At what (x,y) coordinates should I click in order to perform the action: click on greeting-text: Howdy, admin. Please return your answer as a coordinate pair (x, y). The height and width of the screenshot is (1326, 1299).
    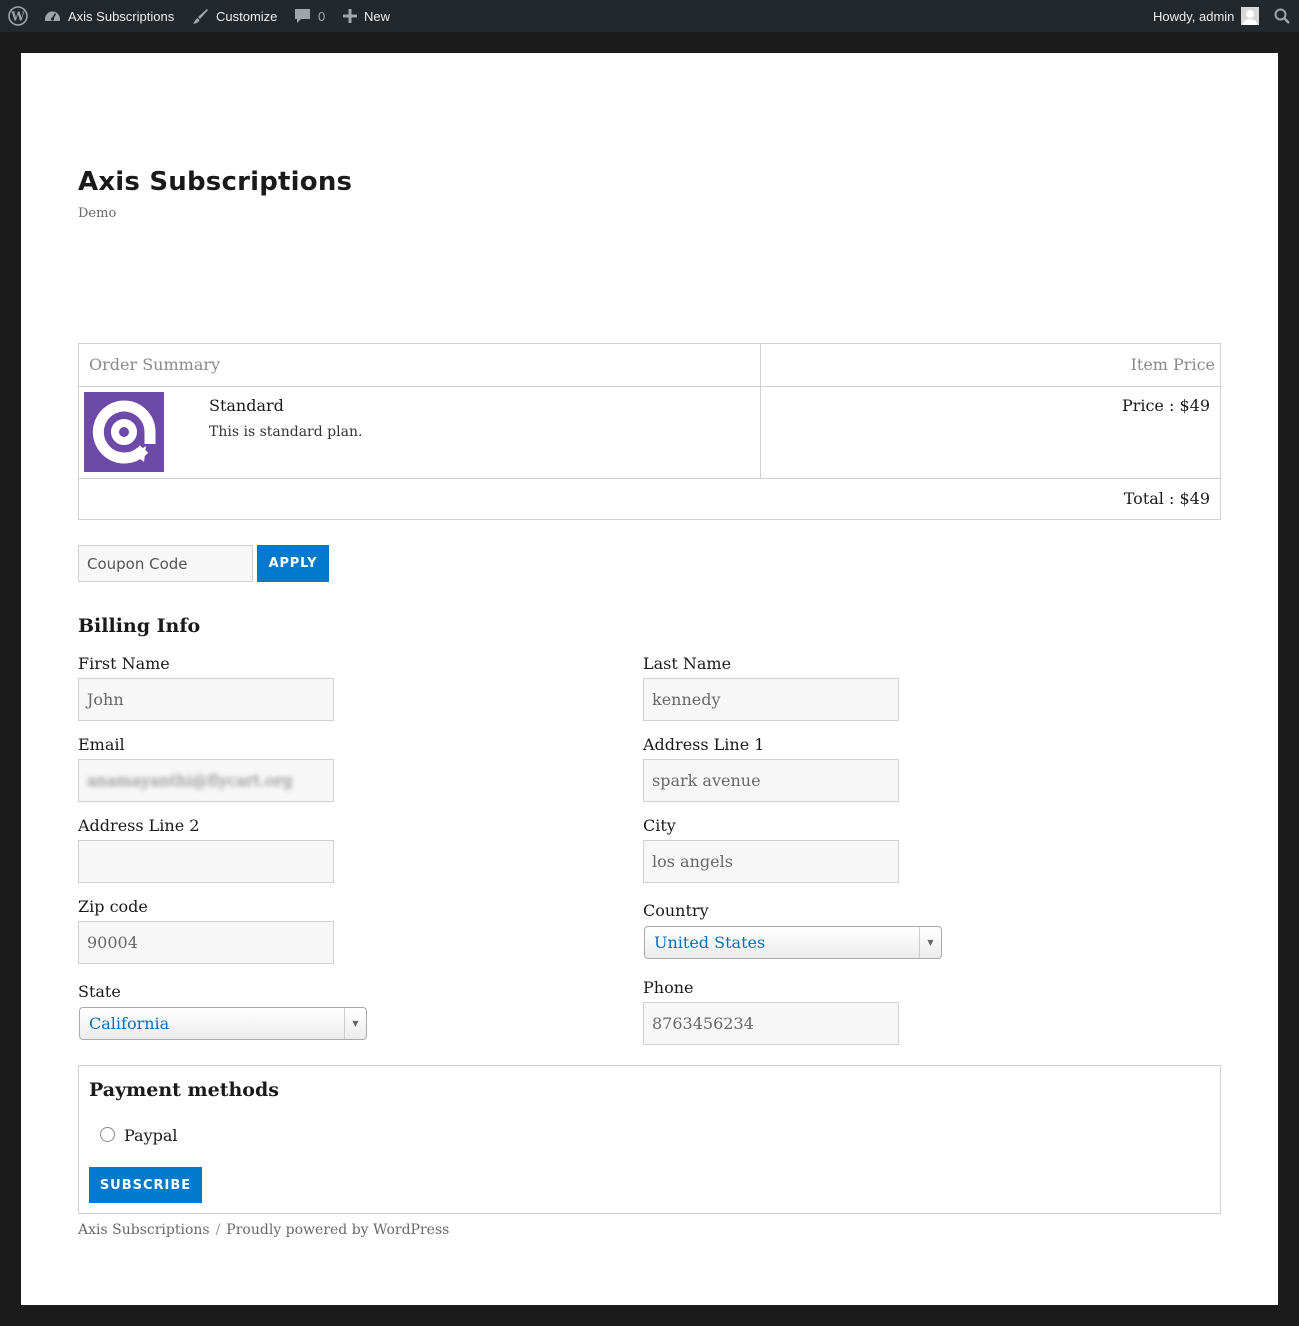
    Looking at the image, I should click on (1194, 16).